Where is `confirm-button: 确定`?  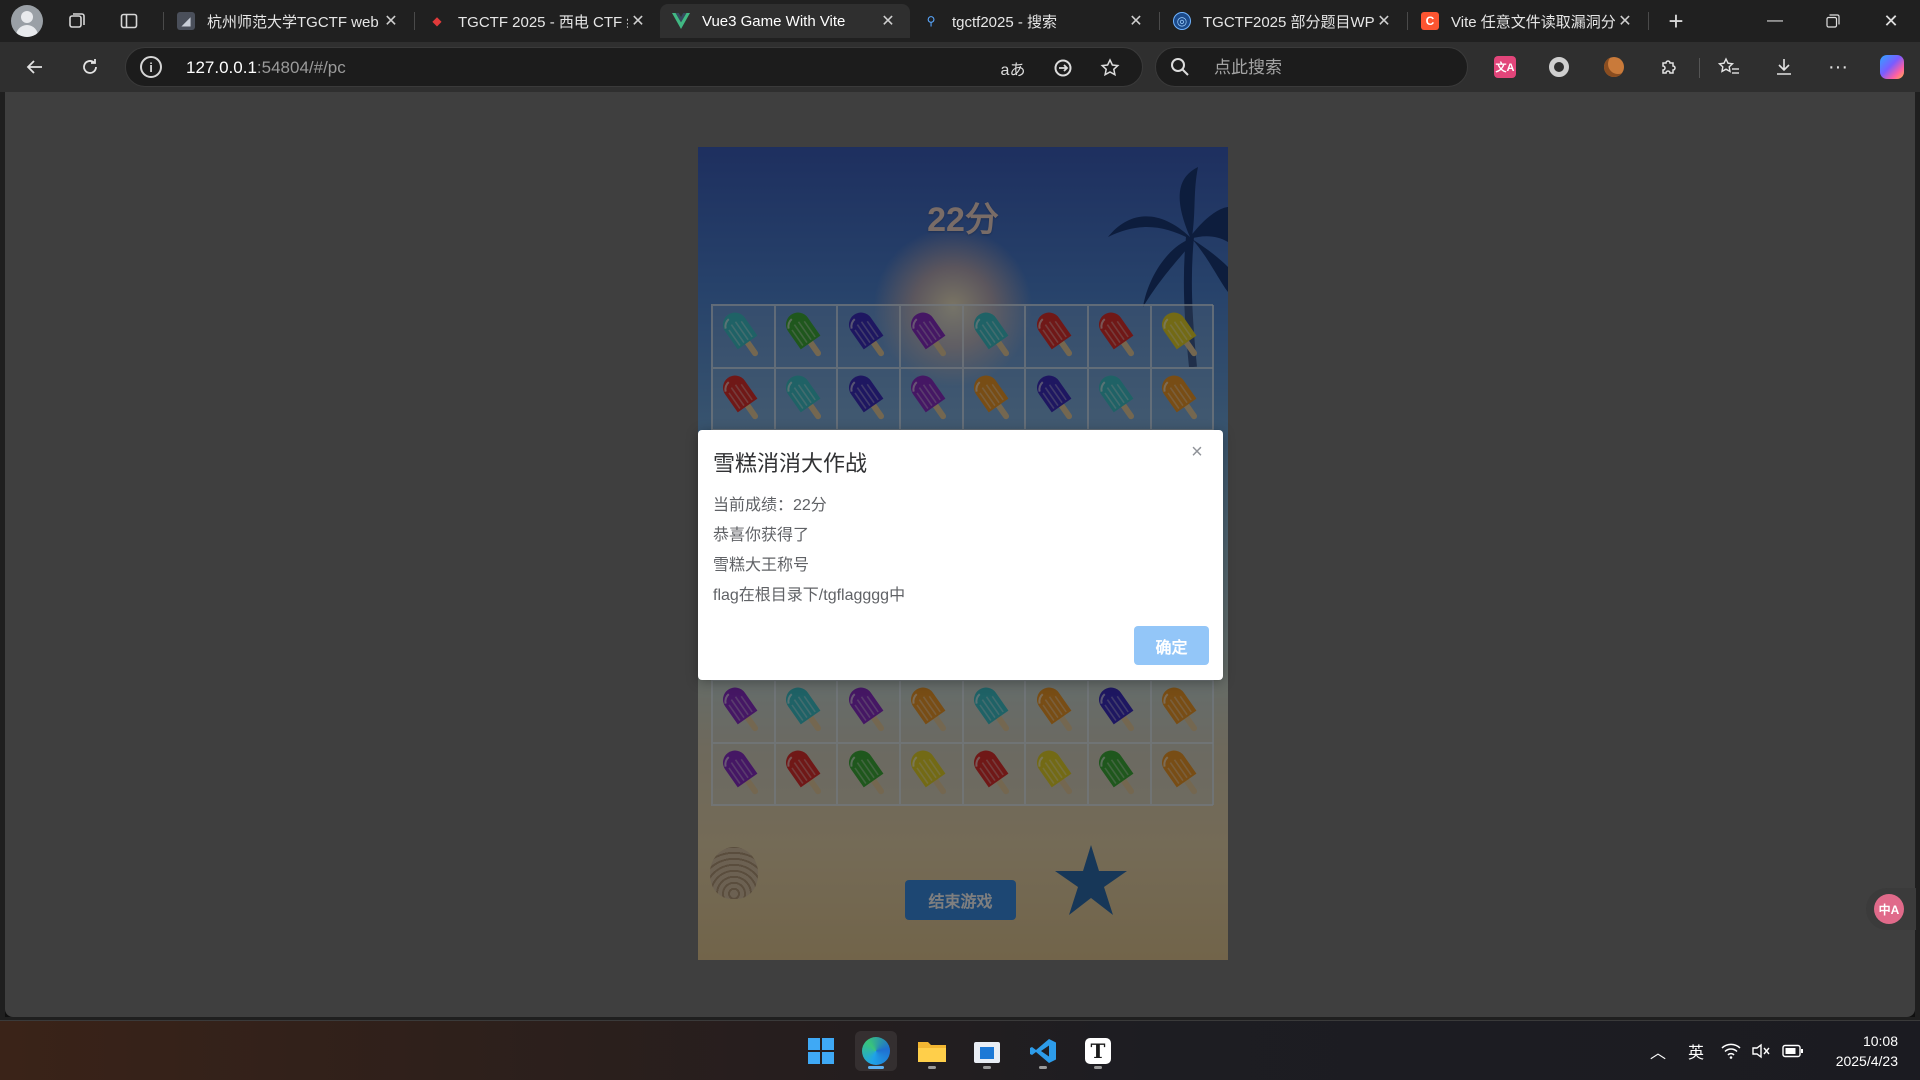
confirm-button: 确定 is located at coordinates (1171, 645).